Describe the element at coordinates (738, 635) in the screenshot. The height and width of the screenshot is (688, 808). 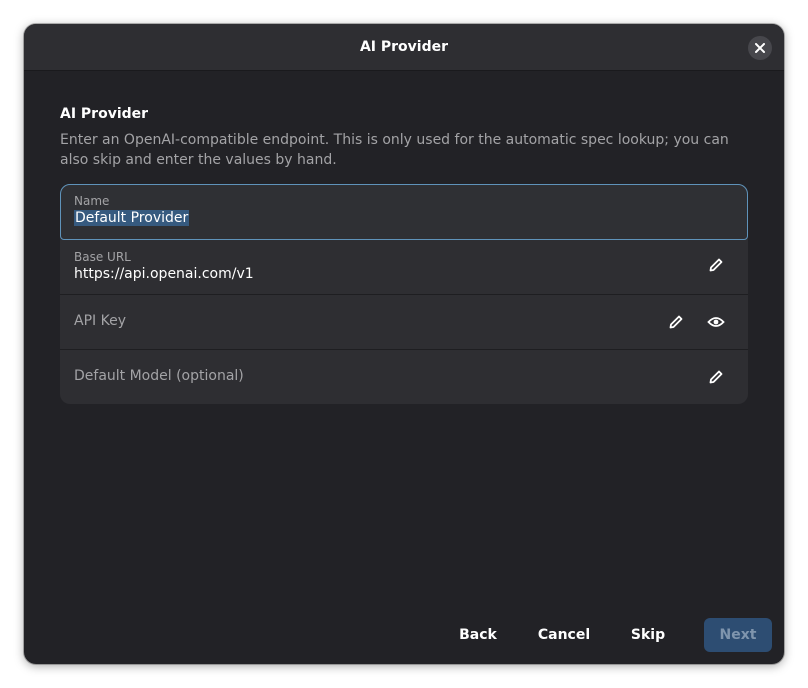
I see `next-button: Next` at that location.